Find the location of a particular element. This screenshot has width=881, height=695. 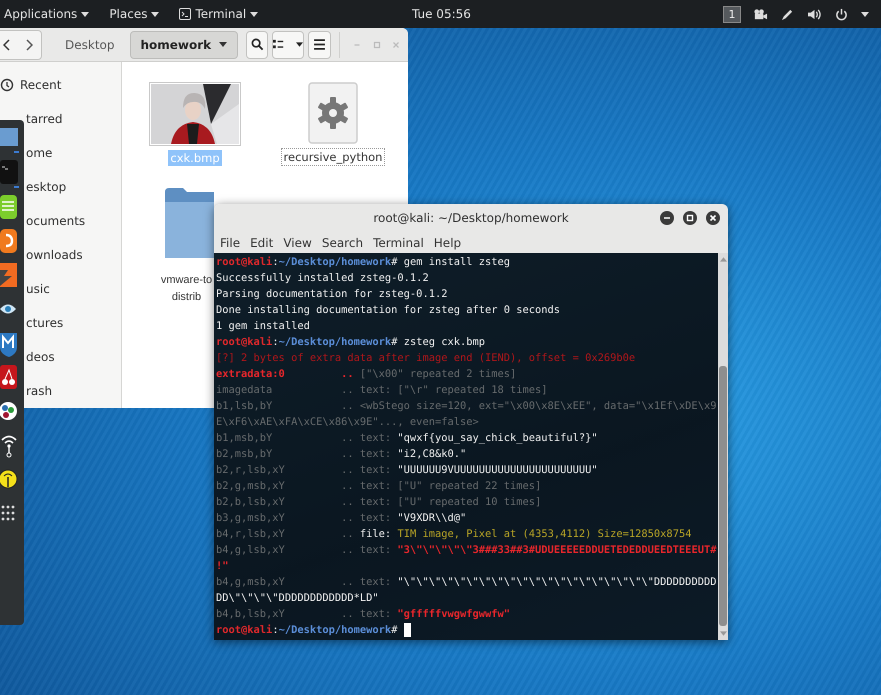

scrollbar-thumb is located at coordinates (723, 496).